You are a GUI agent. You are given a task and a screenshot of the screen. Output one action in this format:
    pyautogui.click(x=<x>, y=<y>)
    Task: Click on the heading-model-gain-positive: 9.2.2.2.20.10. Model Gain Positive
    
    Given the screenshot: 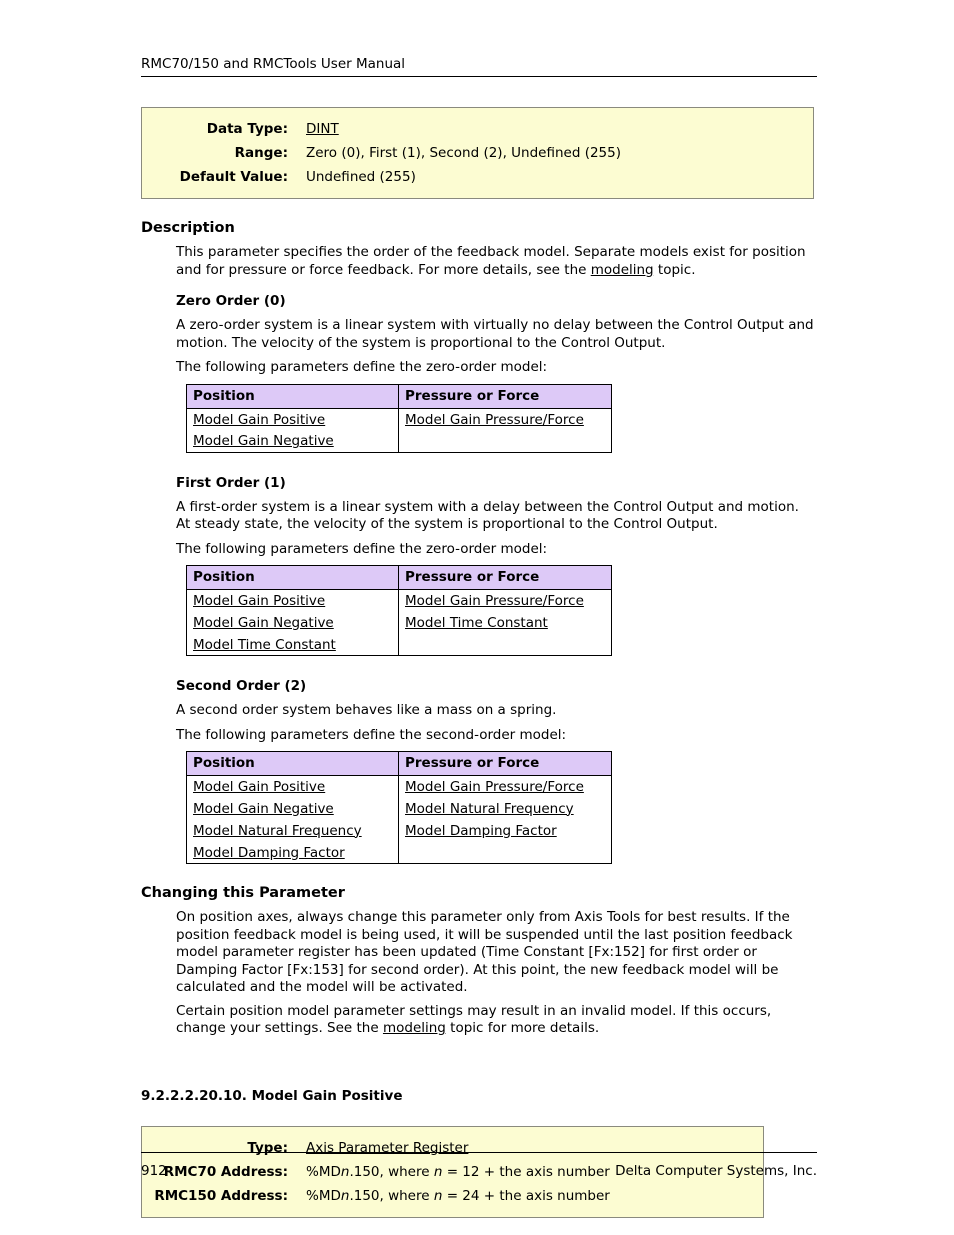 What is the action you would take?
    pyautogui.click(x=272, y=1095)
    